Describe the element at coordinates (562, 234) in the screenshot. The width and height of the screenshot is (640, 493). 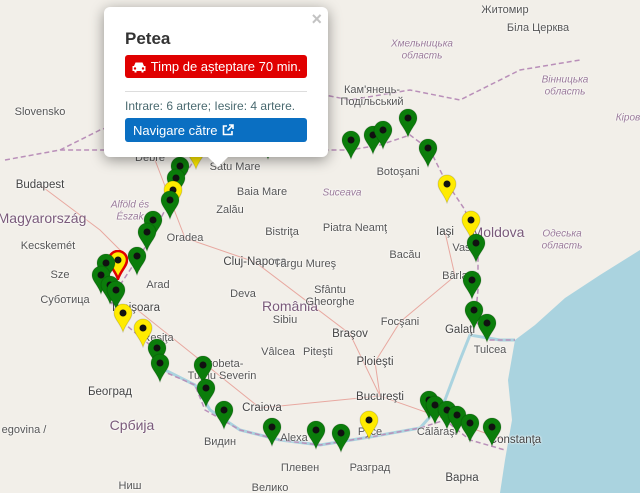
I see `place-label: Одеська` at that location.